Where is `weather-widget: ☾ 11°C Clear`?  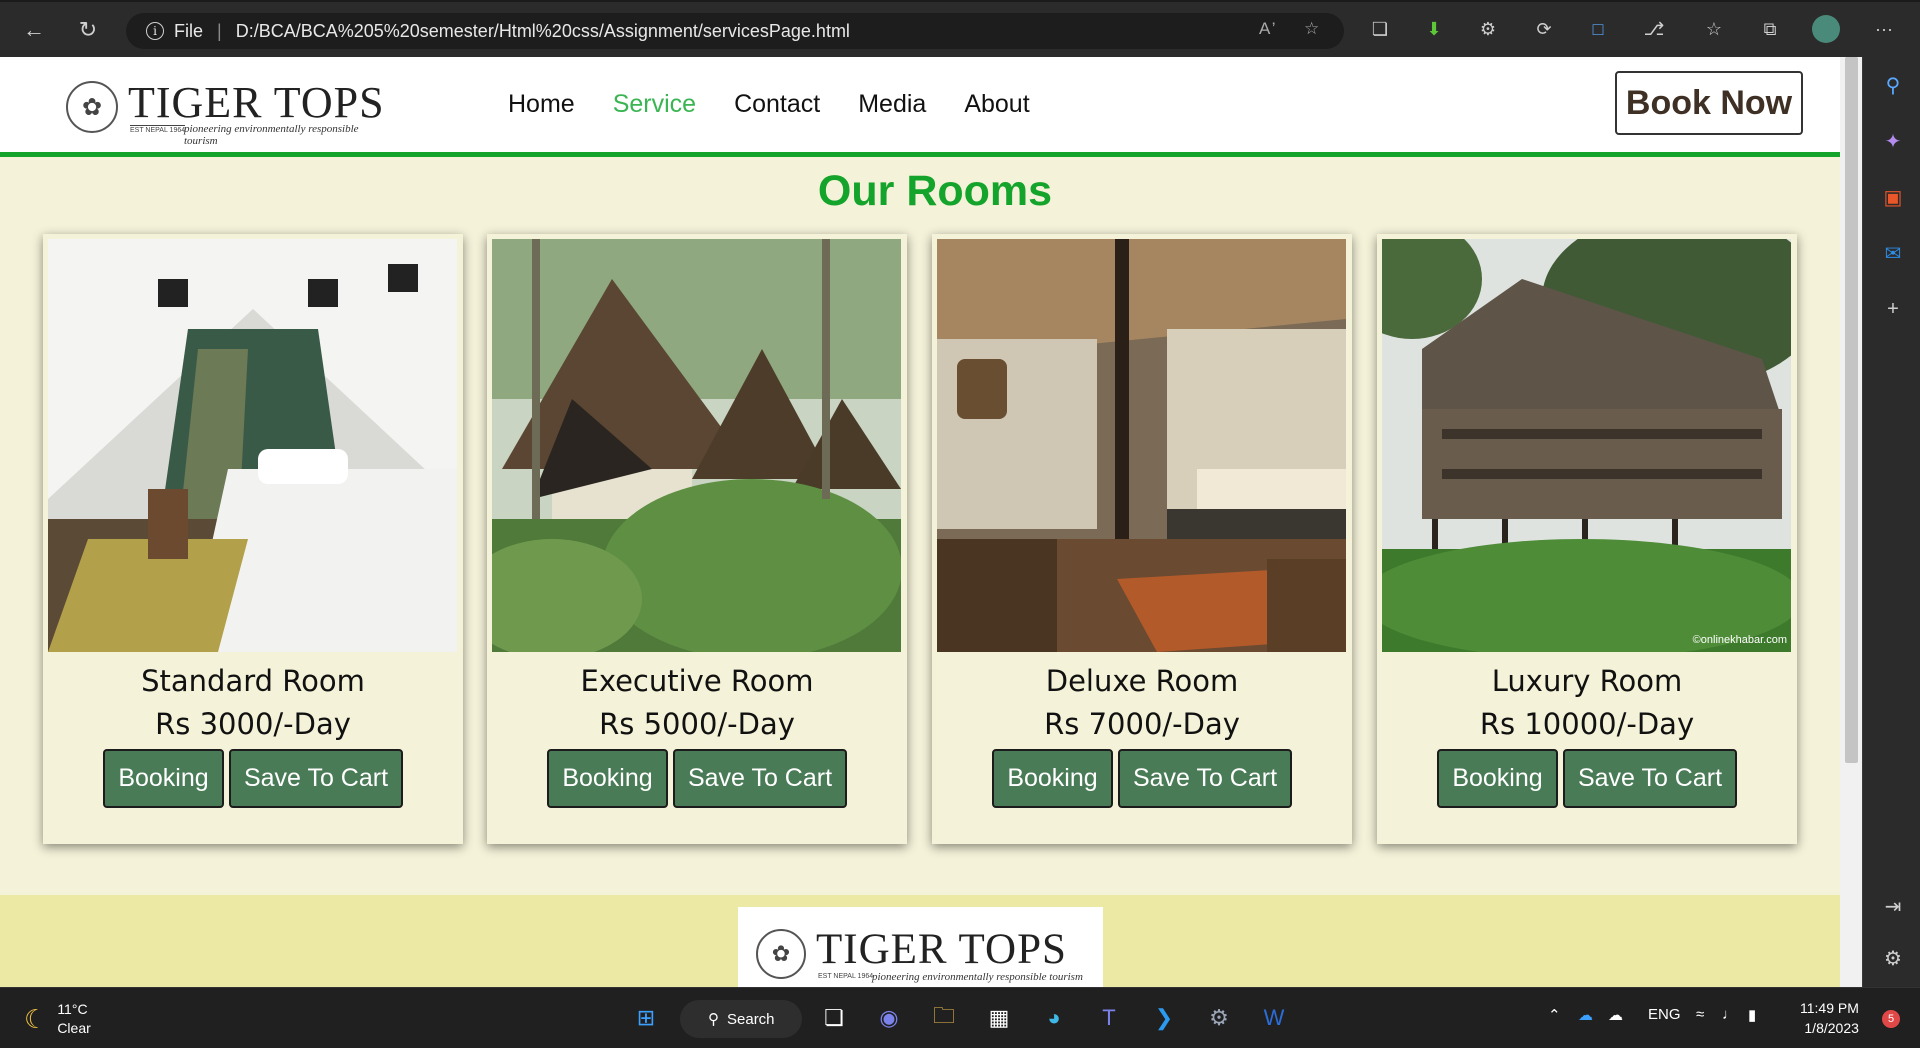 weather-widget: ☾ 11°C Clear is located at coordinates (57, 1019).